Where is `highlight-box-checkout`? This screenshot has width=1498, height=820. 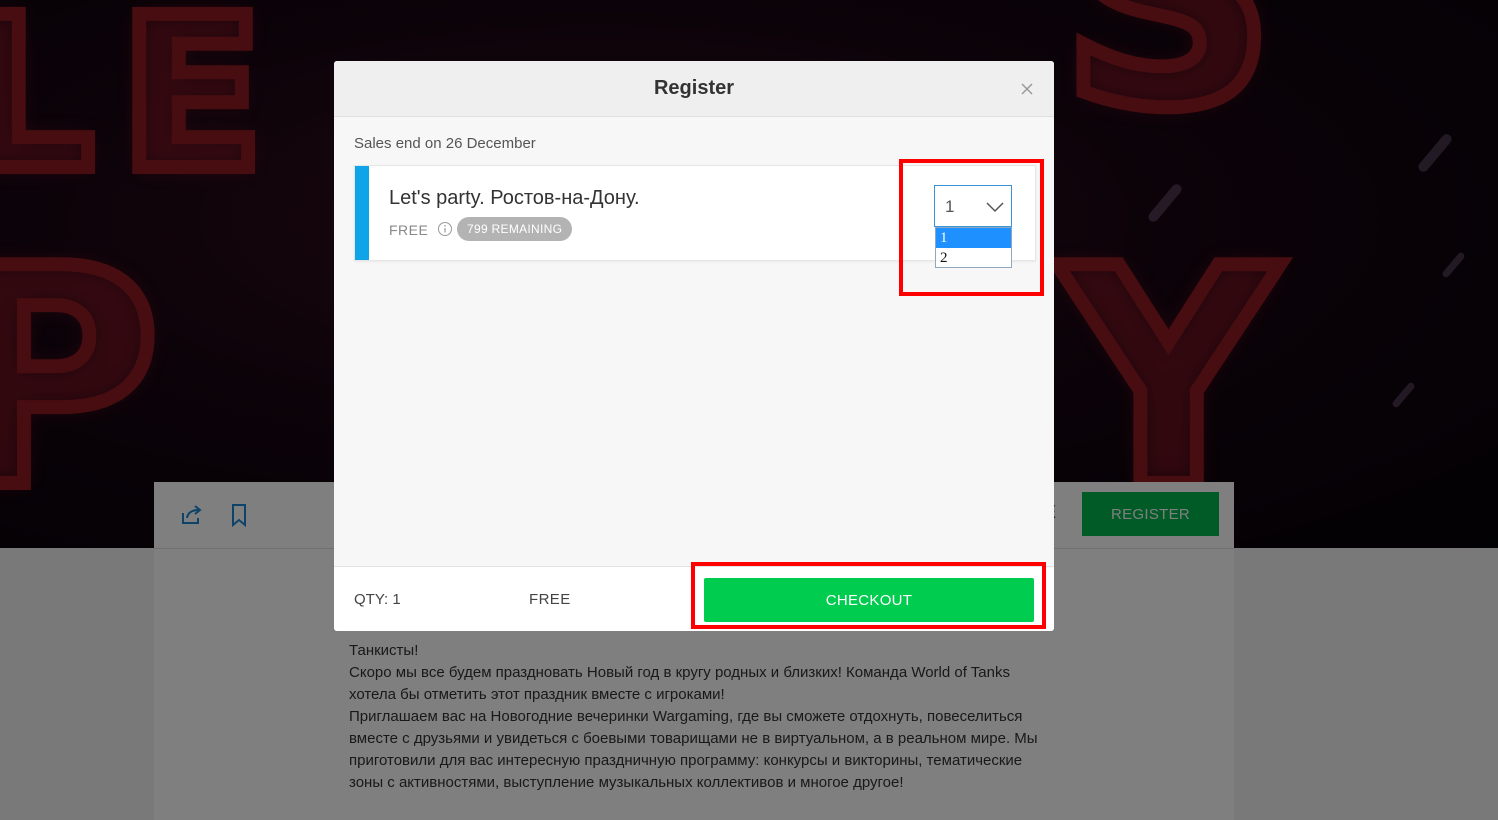
highlight-box-checkout is located at coordinates (868, 595).